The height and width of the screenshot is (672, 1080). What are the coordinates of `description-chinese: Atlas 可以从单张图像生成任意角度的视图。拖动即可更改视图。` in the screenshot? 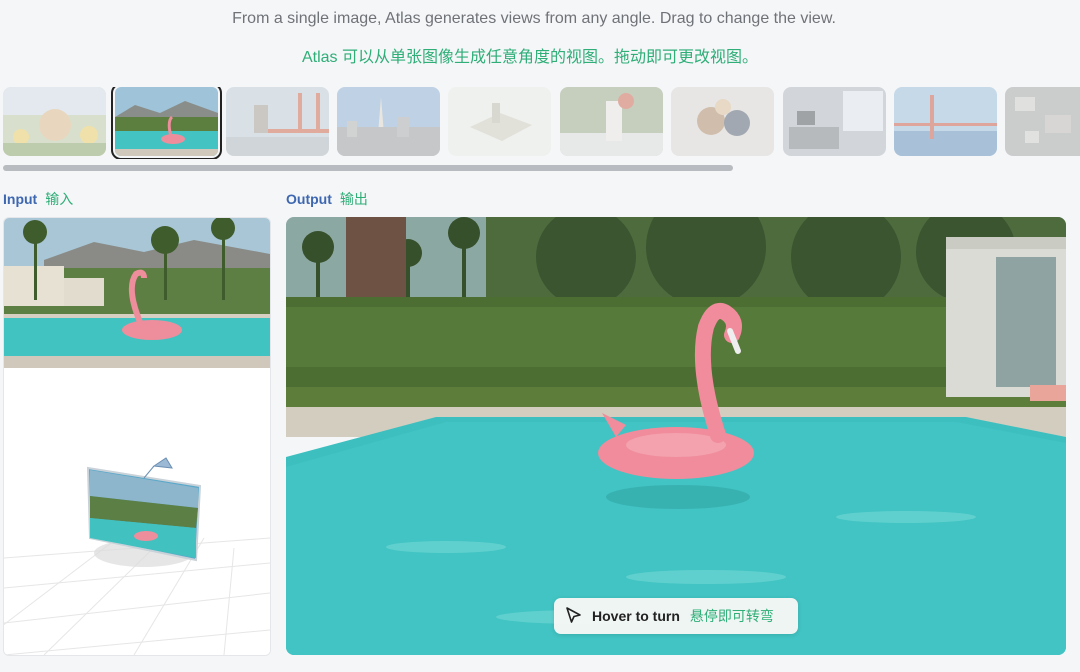 It's located at (530, 57).